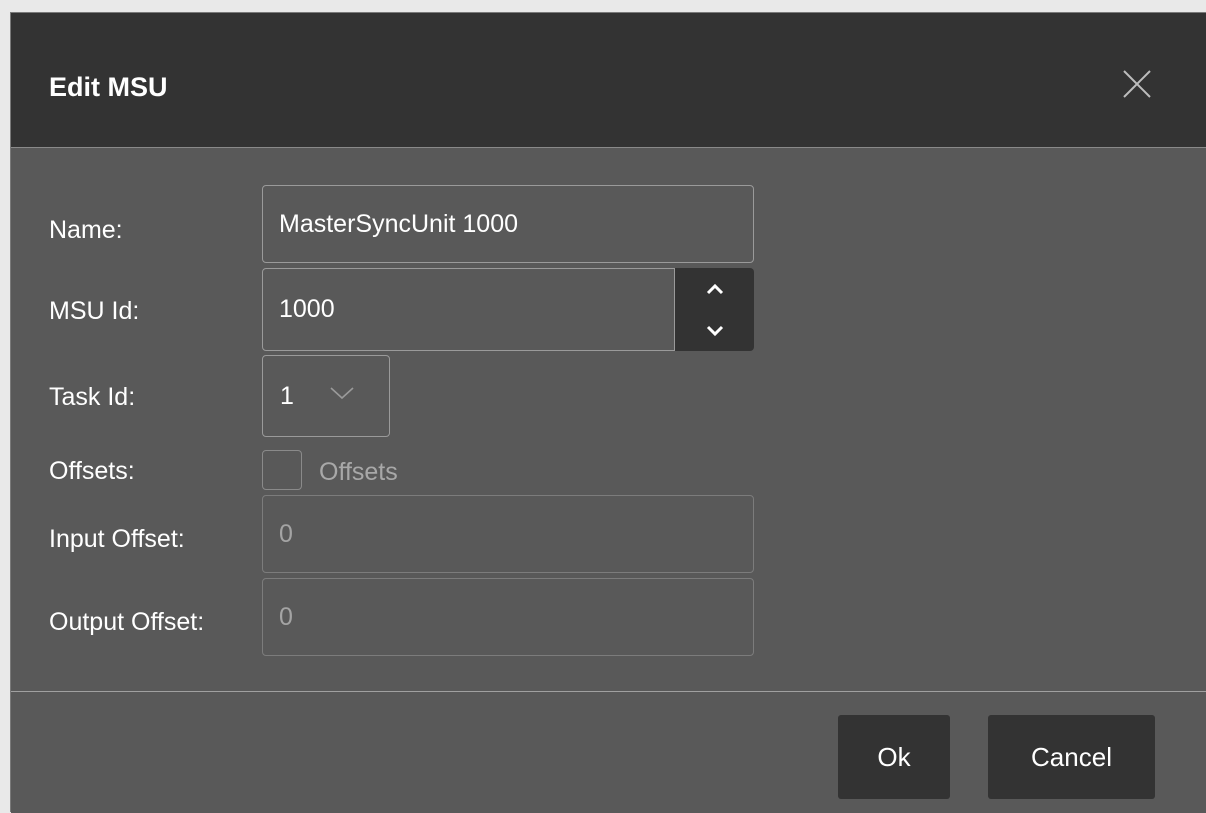 The width and height of the screenshot is (1206, 813). Describe the element at coordinates (1071, 757) in the screenshot. I see `cancel-button: Cancel` at that location.